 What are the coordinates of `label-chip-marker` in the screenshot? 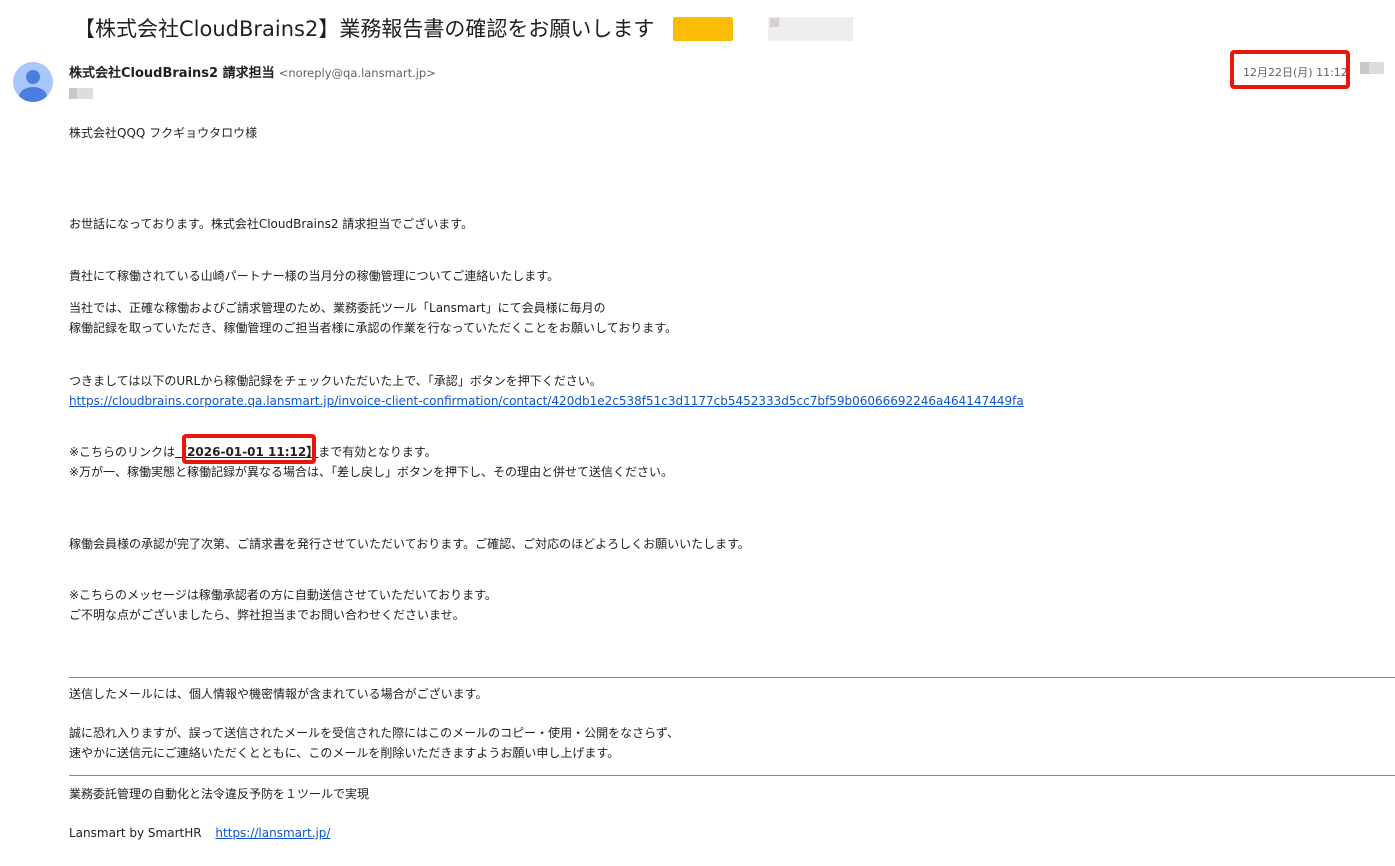 It's located at (774, 22).